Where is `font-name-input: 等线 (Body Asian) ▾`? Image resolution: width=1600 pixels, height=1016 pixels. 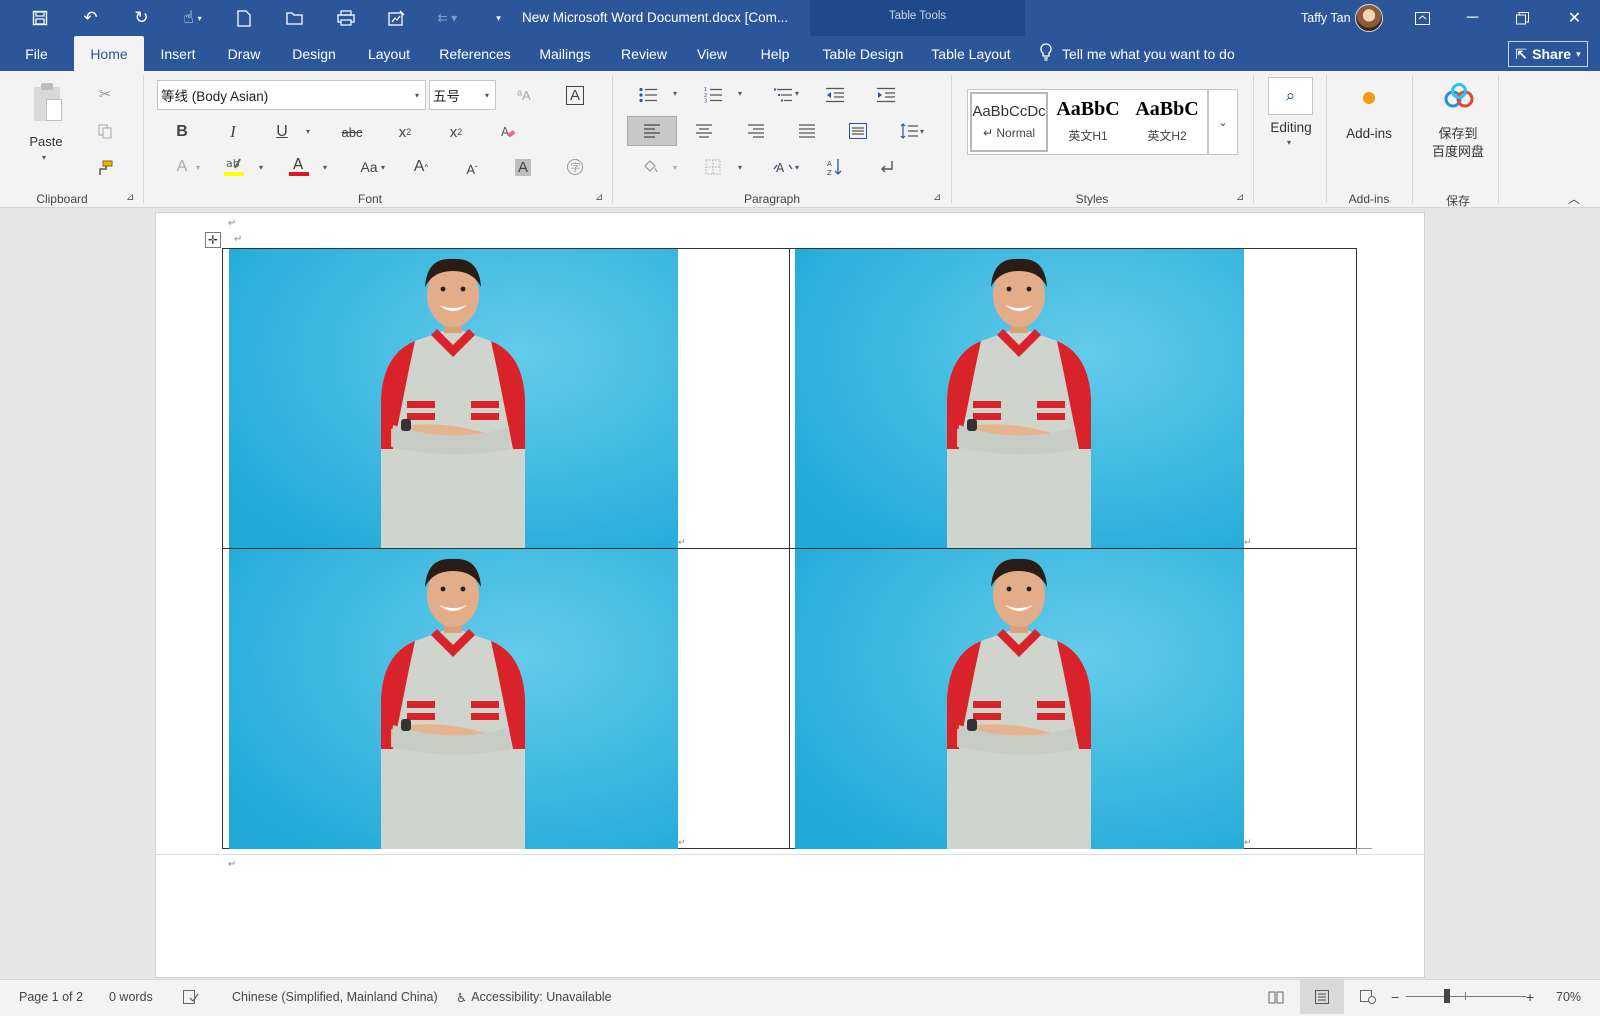 font-name-input: 等线 (Body Asian) ▾ is located at coordinates (291, 95).